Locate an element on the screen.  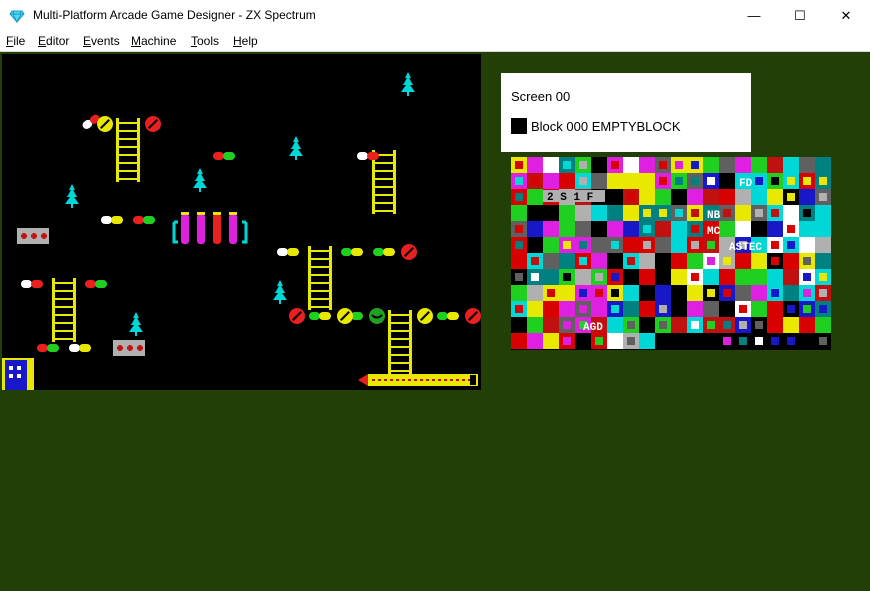
menu-events: Events is located at coordinates (101, 41).